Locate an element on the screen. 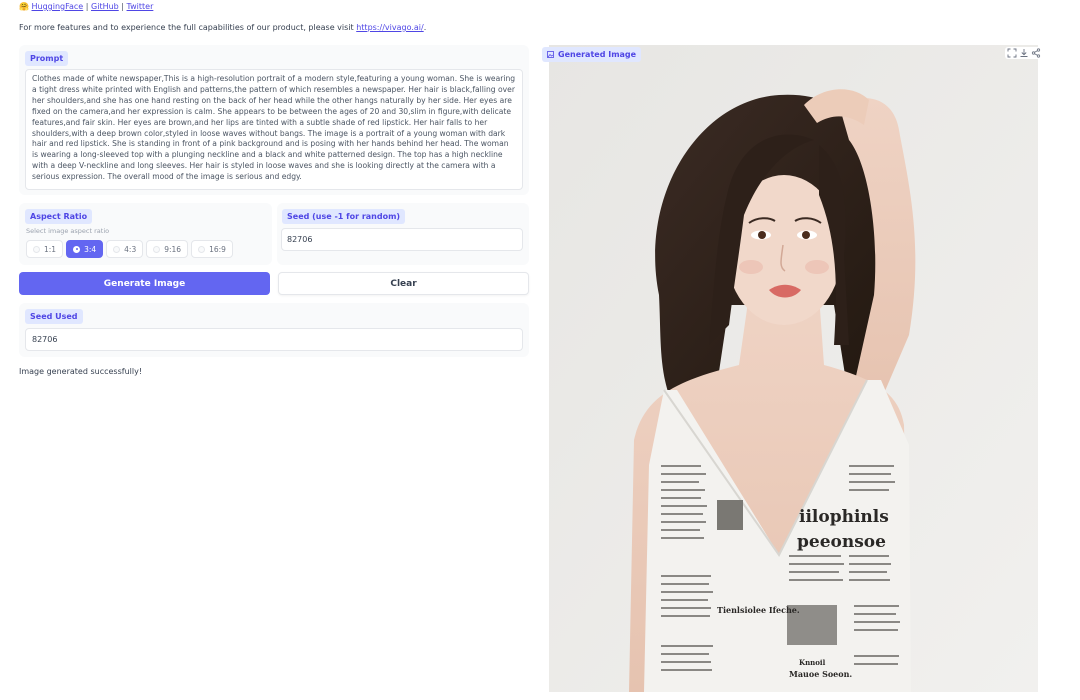 The width and height of the screenshot is (1080, 700). ratio-option-label: 4:3 is located at coordinates (130, 249).